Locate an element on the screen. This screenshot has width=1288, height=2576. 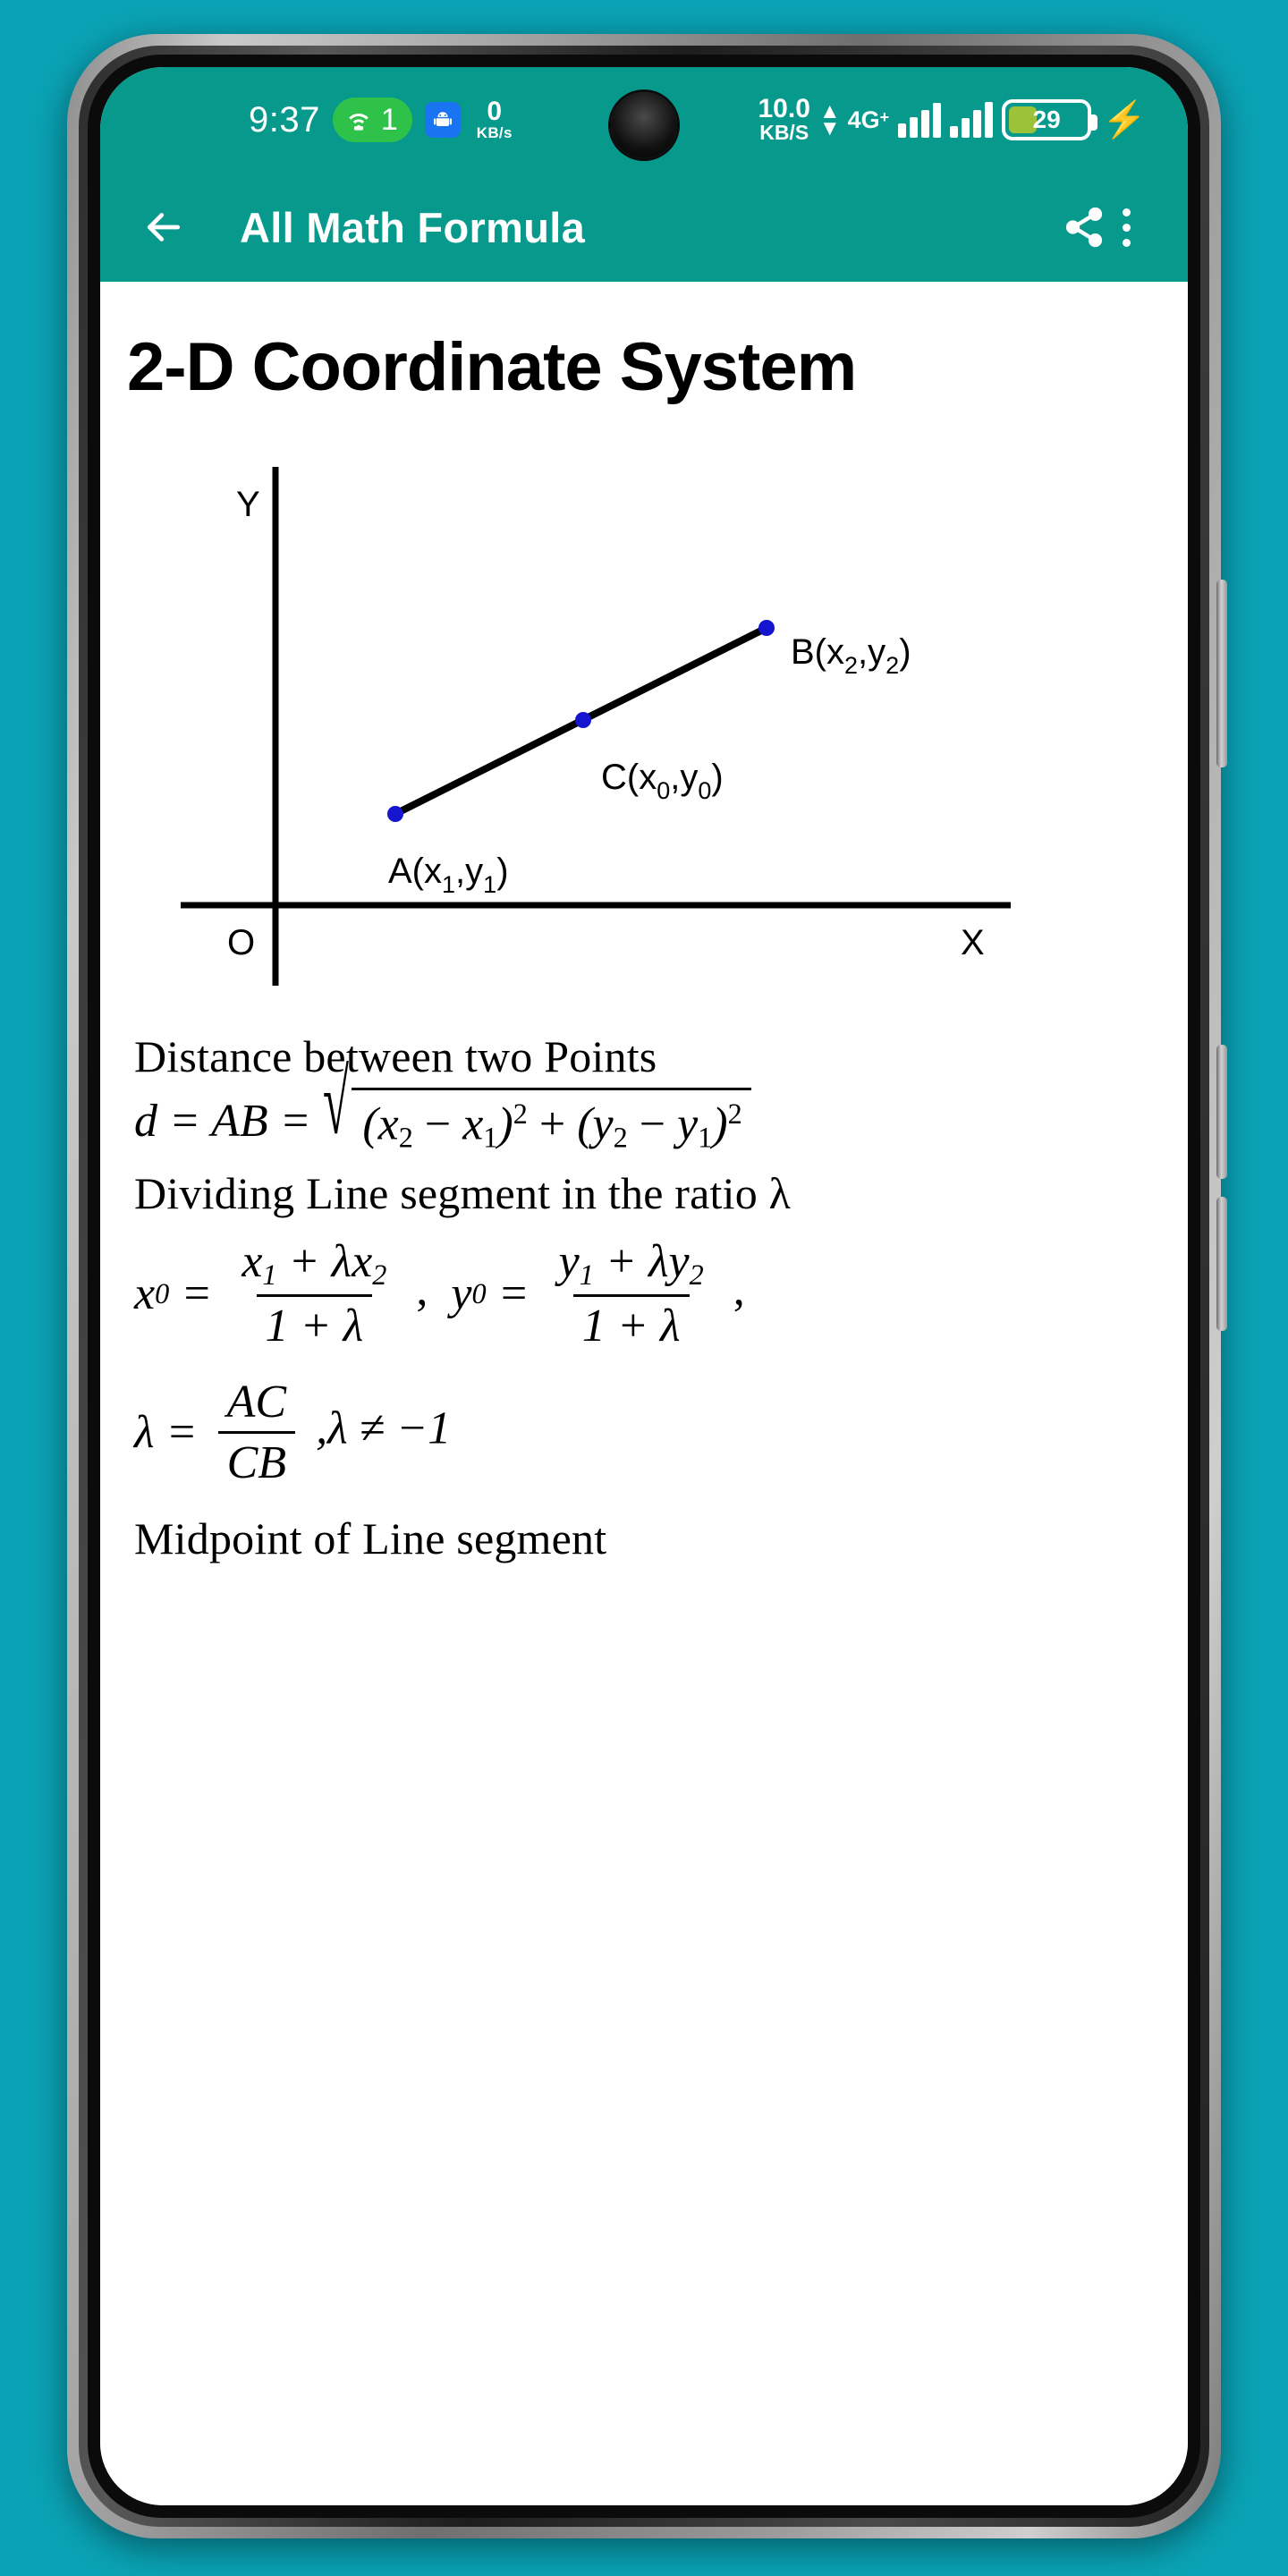
point-label-b: B(x2,y2) is located at coordinates (851, 655).